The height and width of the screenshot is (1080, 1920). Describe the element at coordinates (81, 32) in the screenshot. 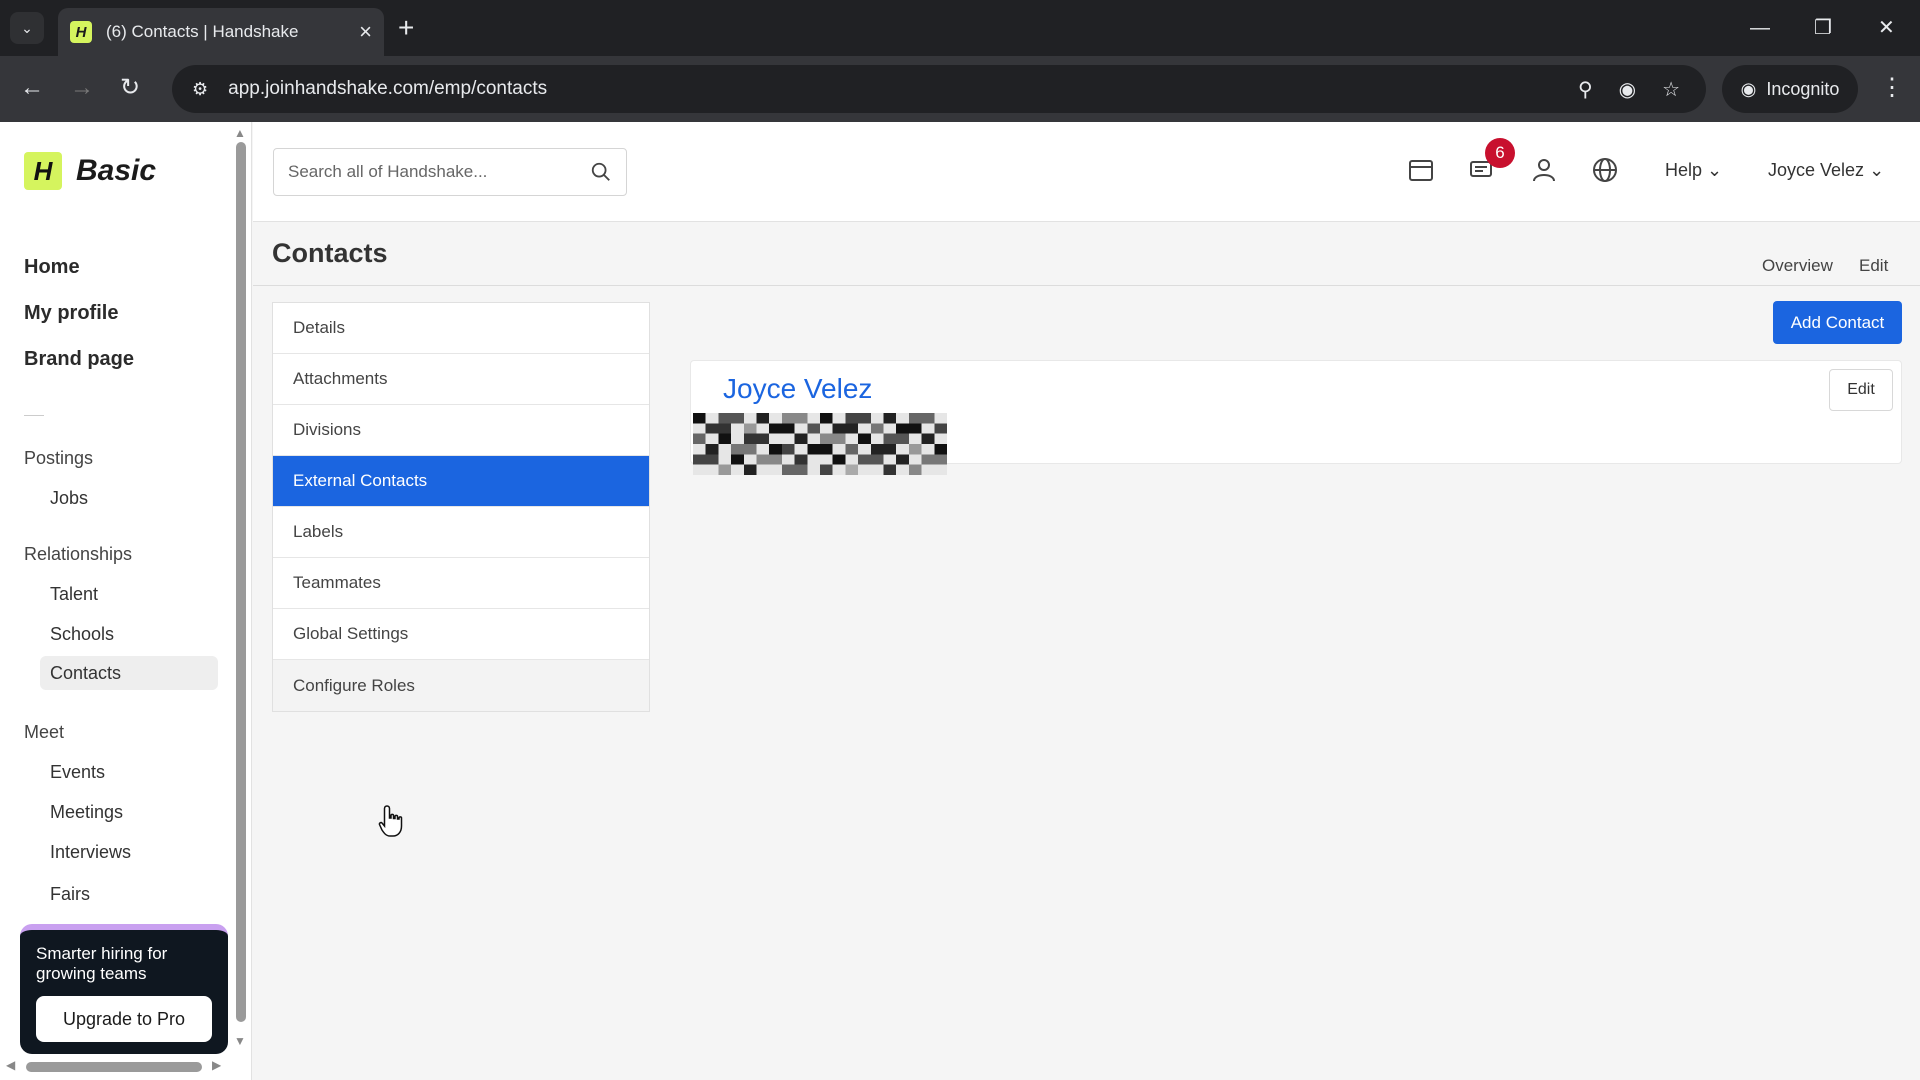

I see `handshake-favicon-icon: H` at that location.